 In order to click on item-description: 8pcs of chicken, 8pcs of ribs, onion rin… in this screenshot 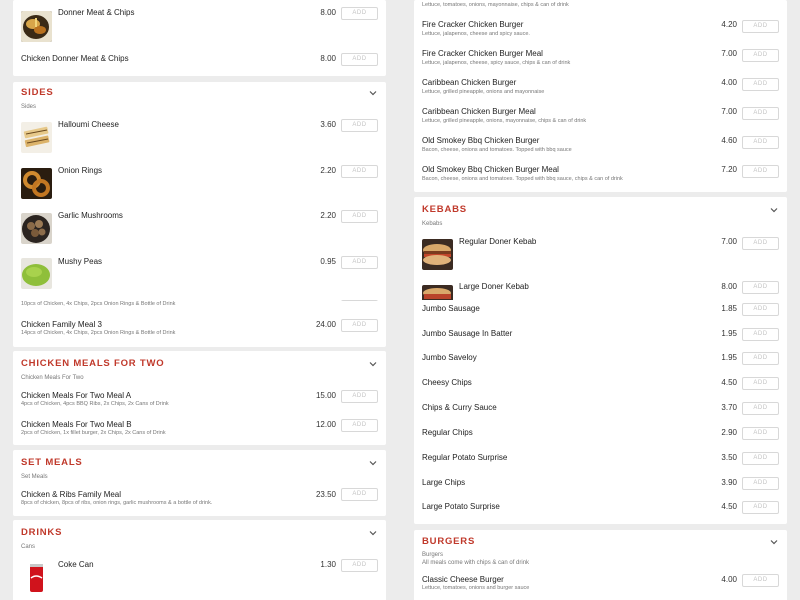, I will do `click(117, 503)`.